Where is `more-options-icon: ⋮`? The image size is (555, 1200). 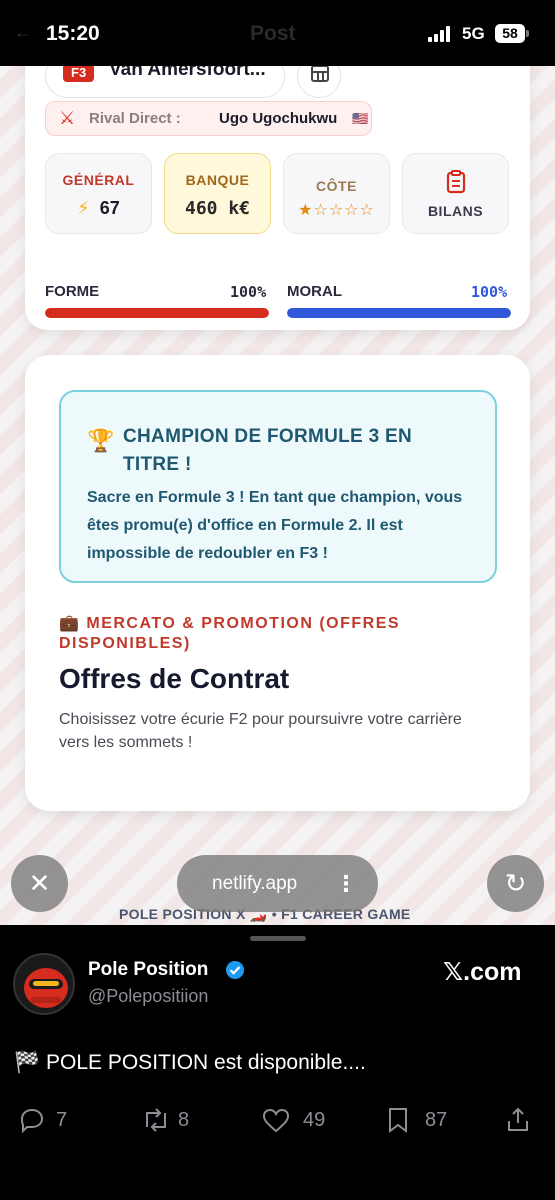 more-options-icon: ⋮ is located at coordinates (346, 883).